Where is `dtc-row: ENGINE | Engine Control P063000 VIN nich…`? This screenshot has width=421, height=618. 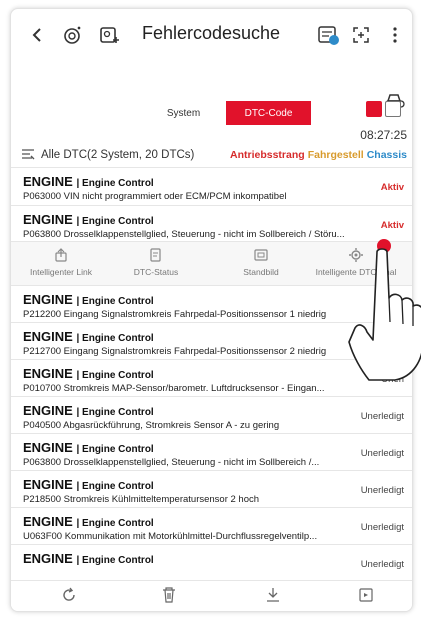
dtc-row: ENGINE | Engine Control P063000 VIN nich… is located at coordinates (211, 186).